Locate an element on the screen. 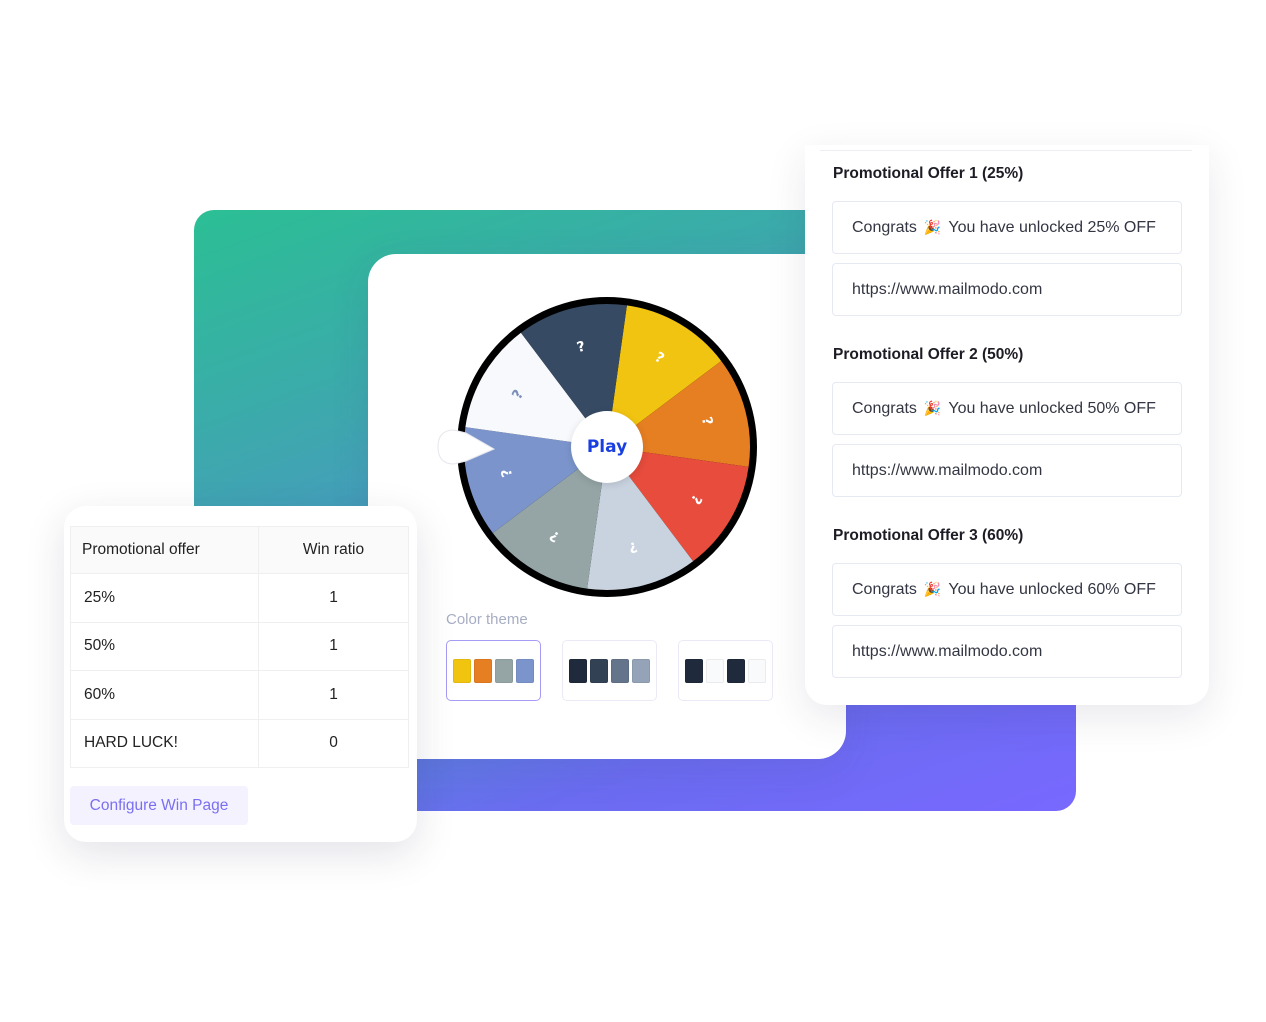 This screenshot has height=1022, width=1266. offer-message-input: Congrats 🎉 You have unlocked 60% OFF is located at coordinates (1007, 589).